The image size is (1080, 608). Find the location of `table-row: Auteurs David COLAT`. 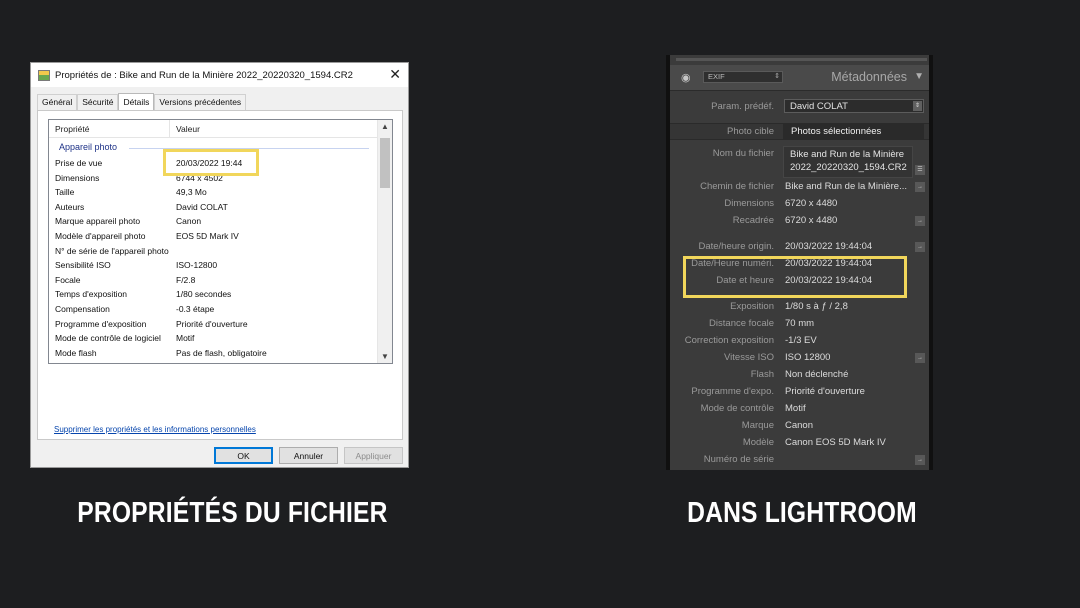

table-row: Auteurs David COLAT is located at coordinates (213, 207).